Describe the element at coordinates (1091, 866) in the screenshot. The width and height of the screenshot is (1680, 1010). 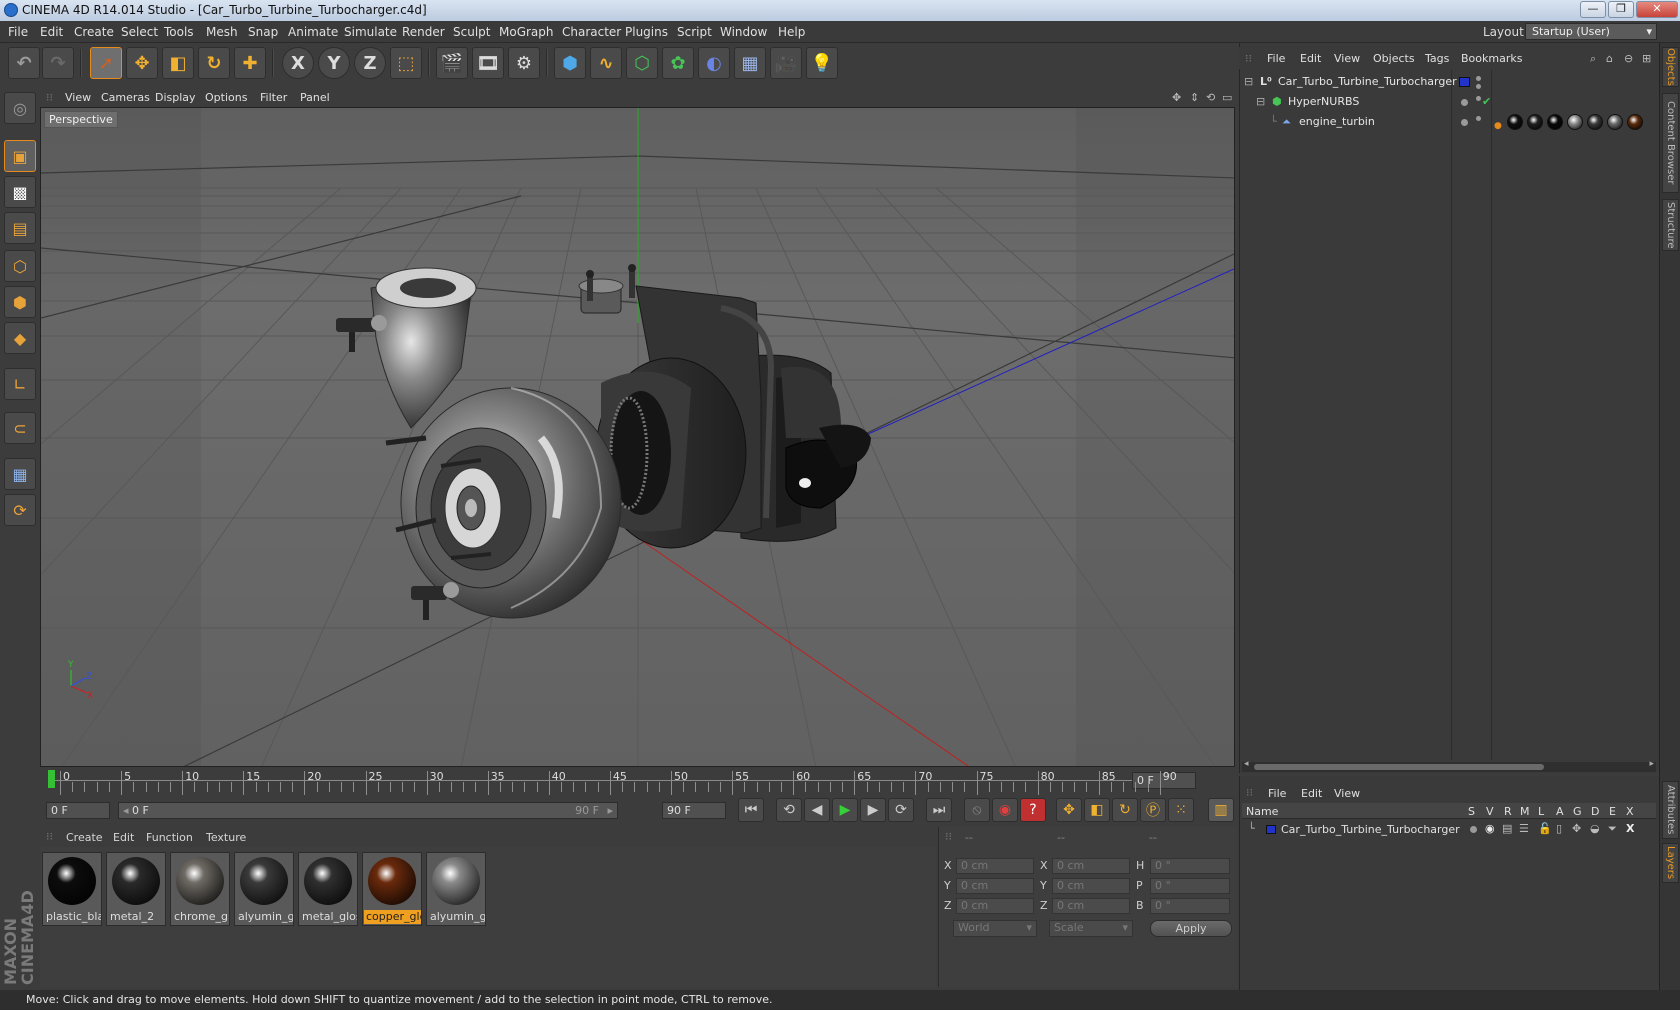
I see `size-x-field: 0 cm` at that location.